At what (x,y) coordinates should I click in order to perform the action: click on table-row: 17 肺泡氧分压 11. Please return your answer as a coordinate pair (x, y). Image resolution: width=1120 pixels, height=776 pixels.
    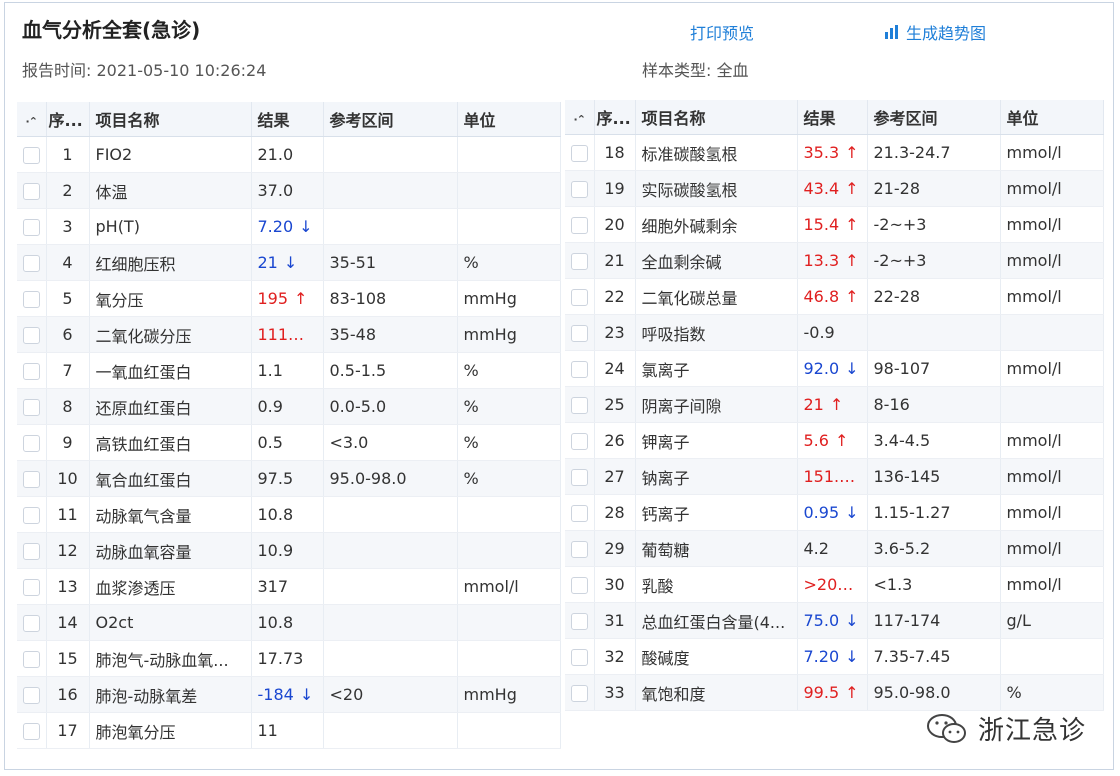
    Looking at the image, I should click on (289, 730).